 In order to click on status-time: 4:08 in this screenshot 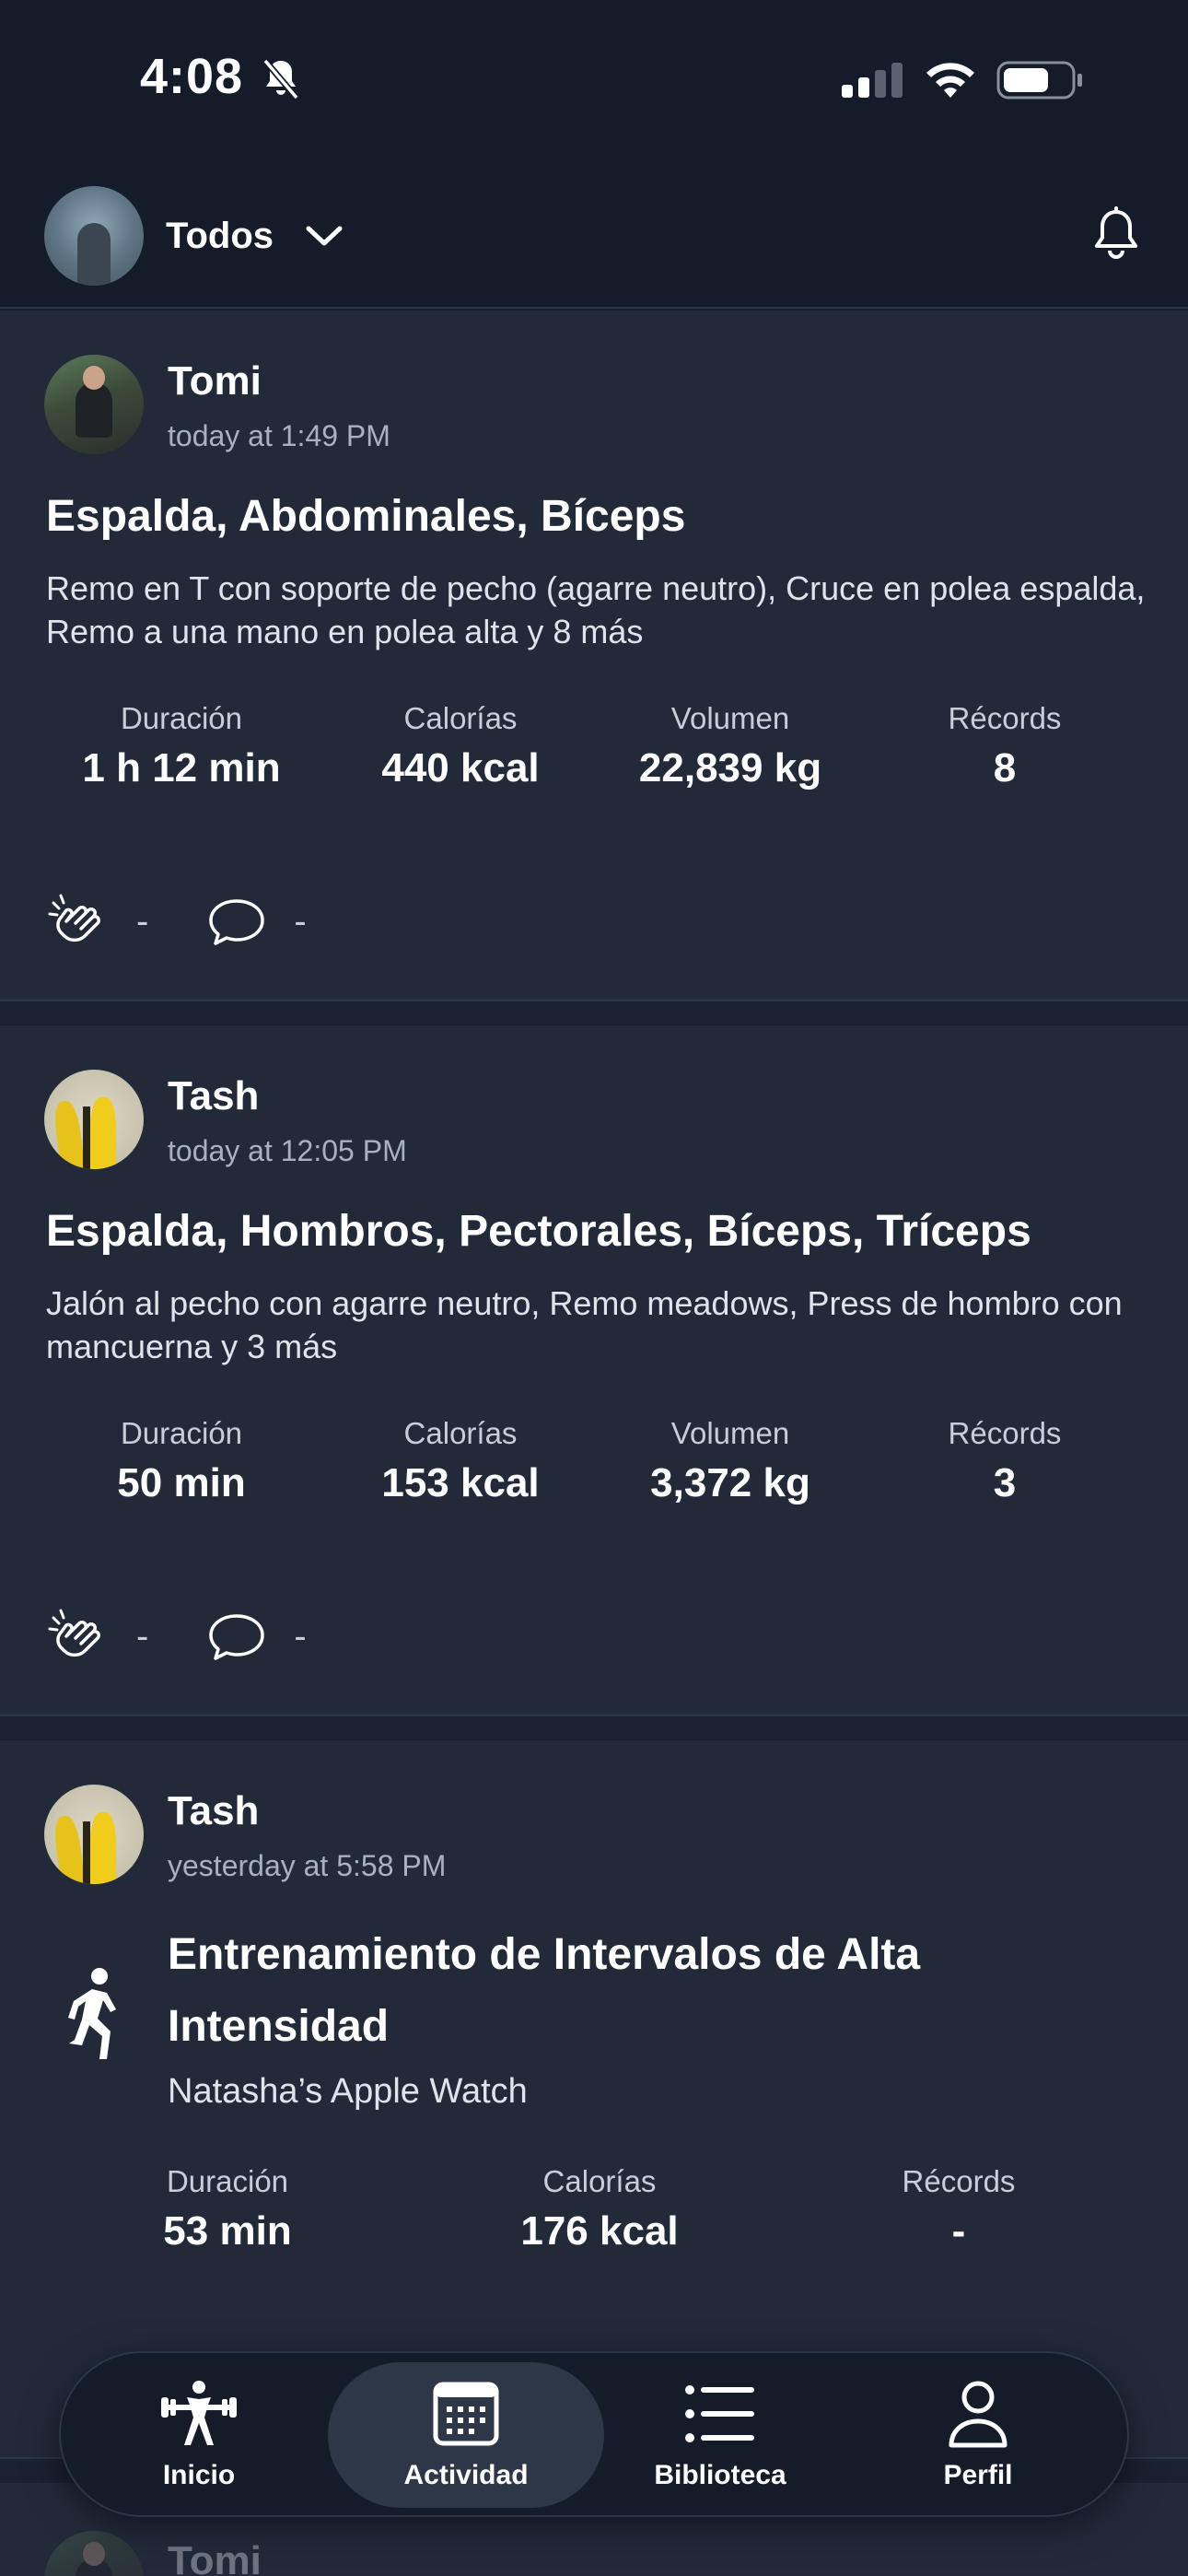, I will do `click(192, 76)`.